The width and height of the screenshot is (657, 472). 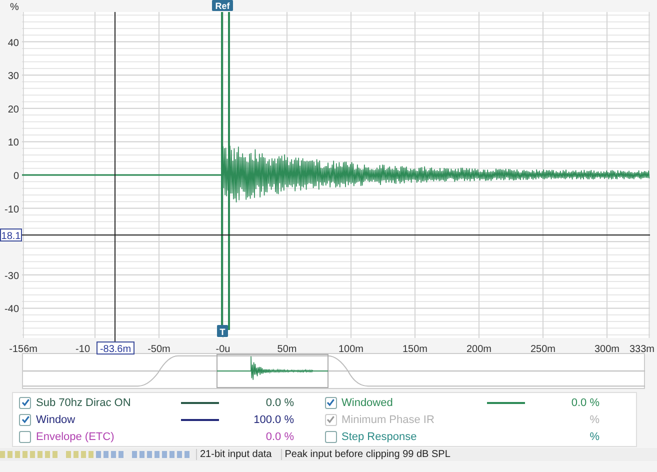 I want to click on x-tick-label: -0u, so click(x=223, y=349).